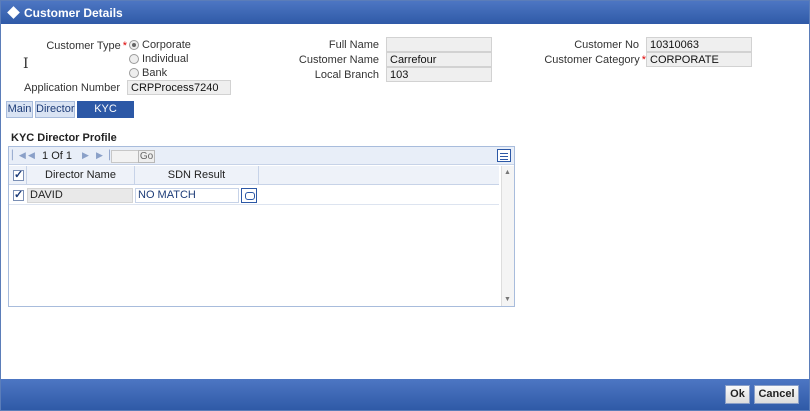 This screenshot has width=810, height=411. I want to click on window-diamond-icon, so click(13, 12).